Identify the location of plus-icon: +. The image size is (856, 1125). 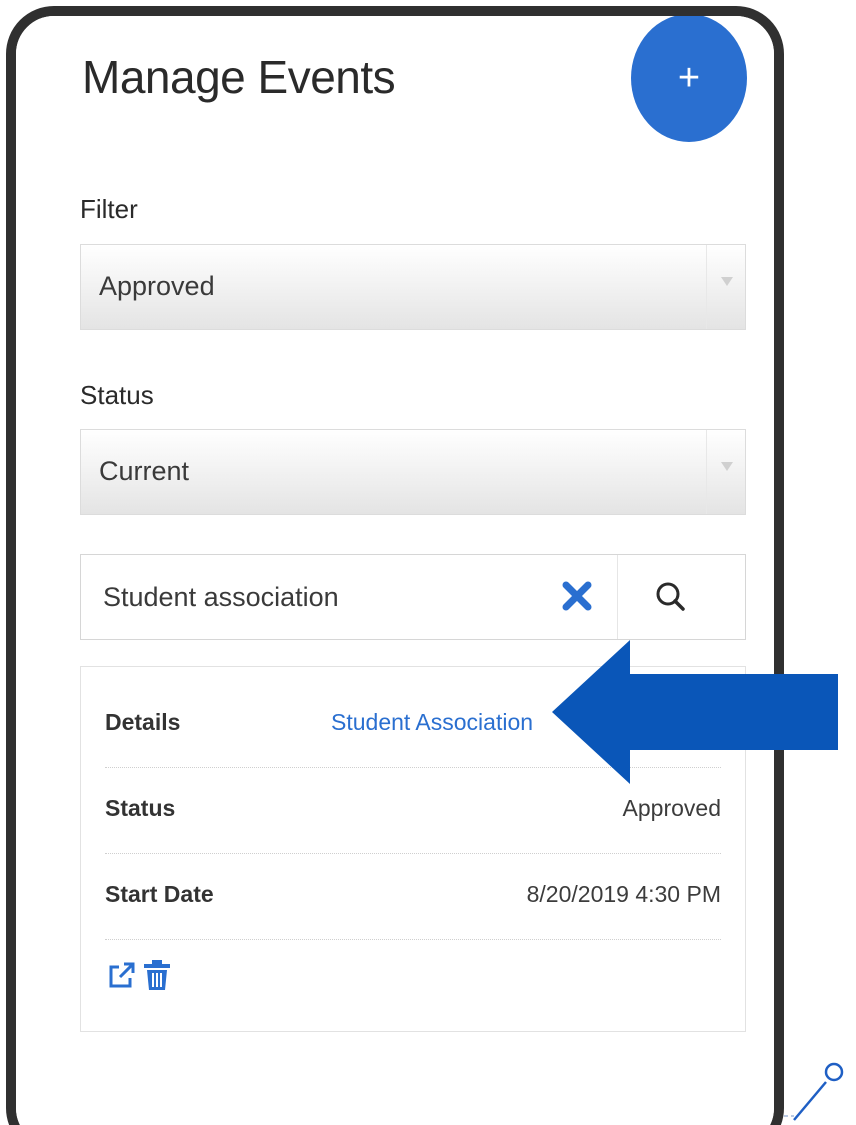
(689, 77).